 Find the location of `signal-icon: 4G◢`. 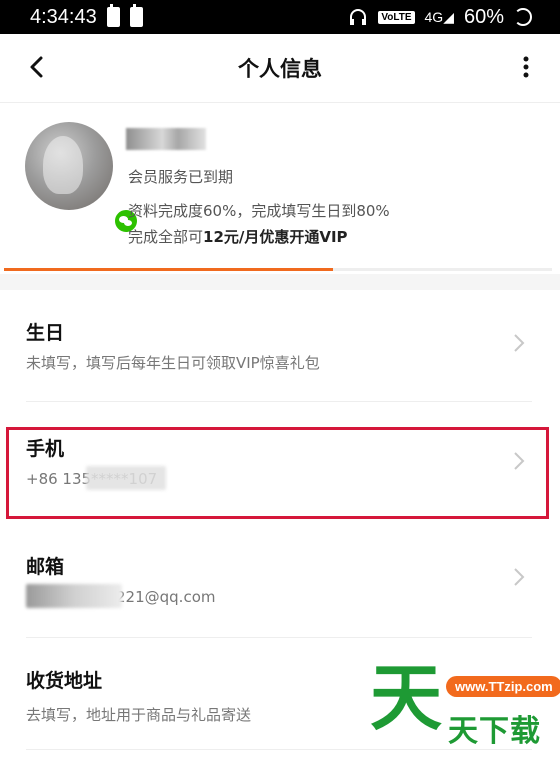

signal-icon: 4G◢ is located at coordinates (439, 16).